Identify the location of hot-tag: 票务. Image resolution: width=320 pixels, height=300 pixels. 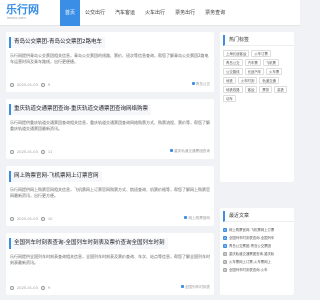
(266, 89).